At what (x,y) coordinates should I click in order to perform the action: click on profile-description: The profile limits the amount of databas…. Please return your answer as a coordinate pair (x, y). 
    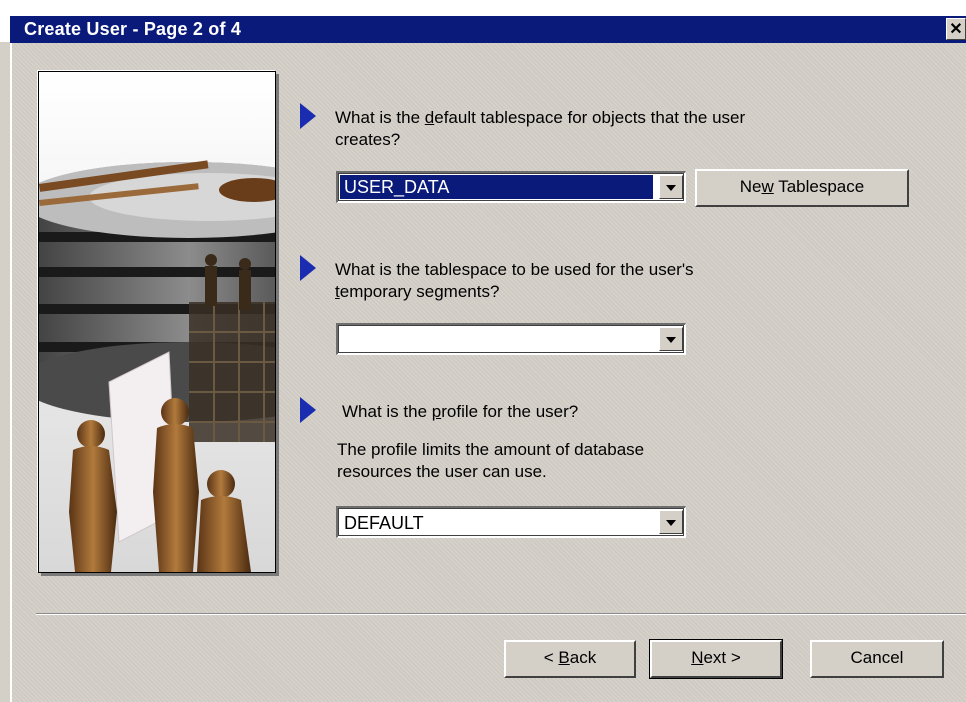
    Looking at the image, I should click on (597, 461).